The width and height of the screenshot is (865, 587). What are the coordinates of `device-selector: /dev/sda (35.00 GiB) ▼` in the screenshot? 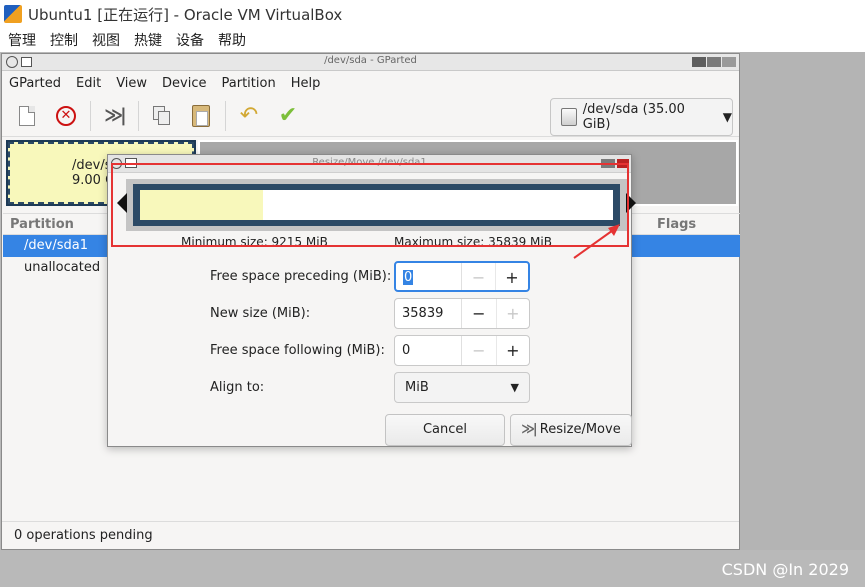 It's located at (641, 117).